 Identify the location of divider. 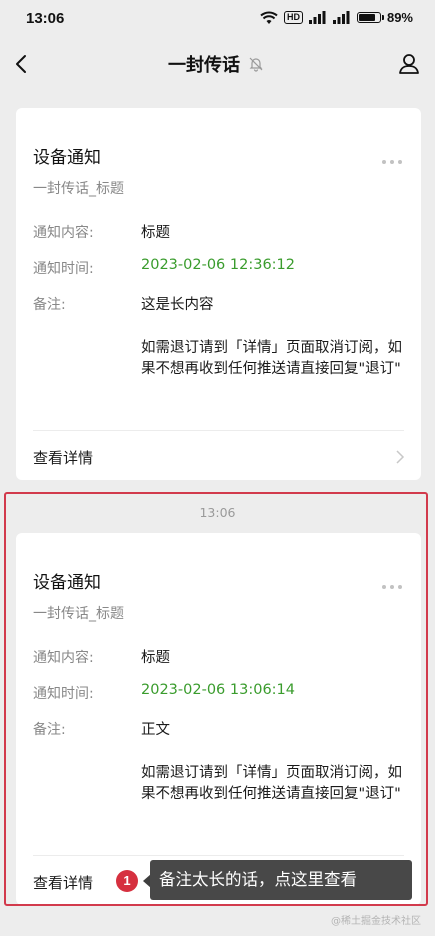
(218, 430).